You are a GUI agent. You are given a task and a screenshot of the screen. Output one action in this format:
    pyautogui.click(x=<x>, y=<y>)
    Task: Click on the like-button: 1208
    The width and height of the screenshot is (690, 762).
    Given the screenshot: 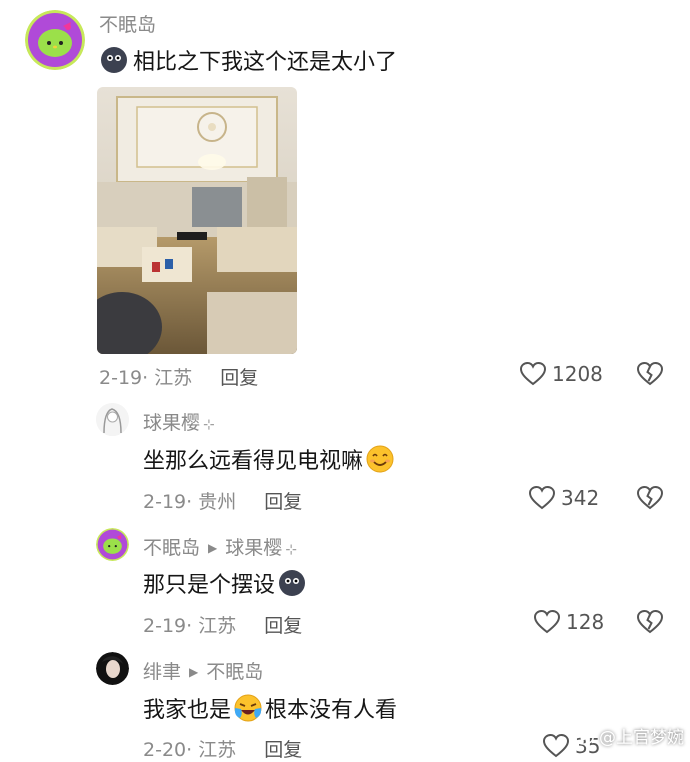 What is the action you would take?
    pyautogui.click(x=561, y=374)
    